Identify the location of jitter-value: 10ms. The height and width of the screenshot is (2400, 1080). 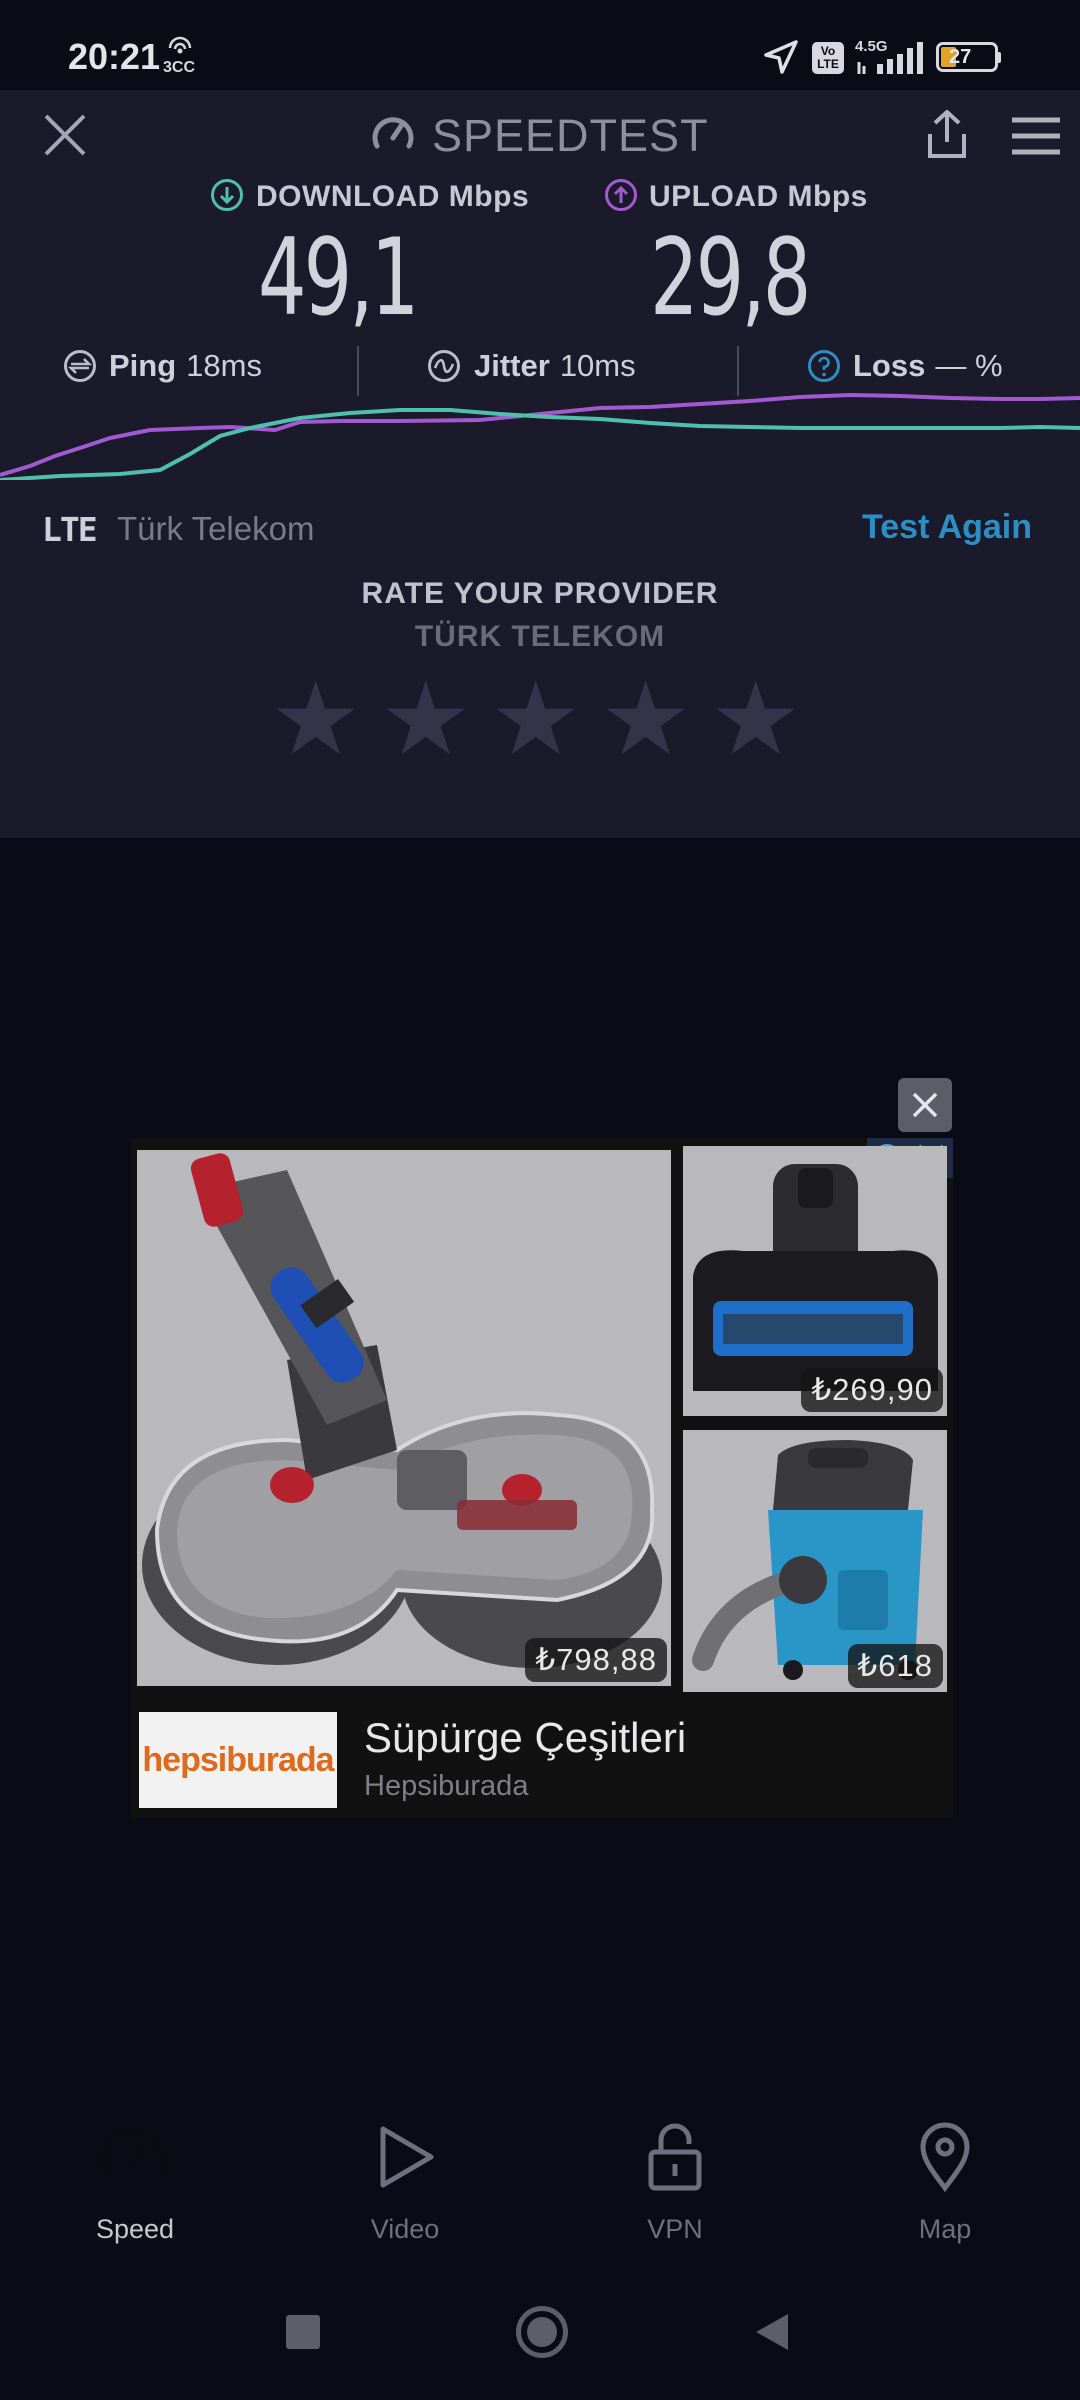
(597, 365).